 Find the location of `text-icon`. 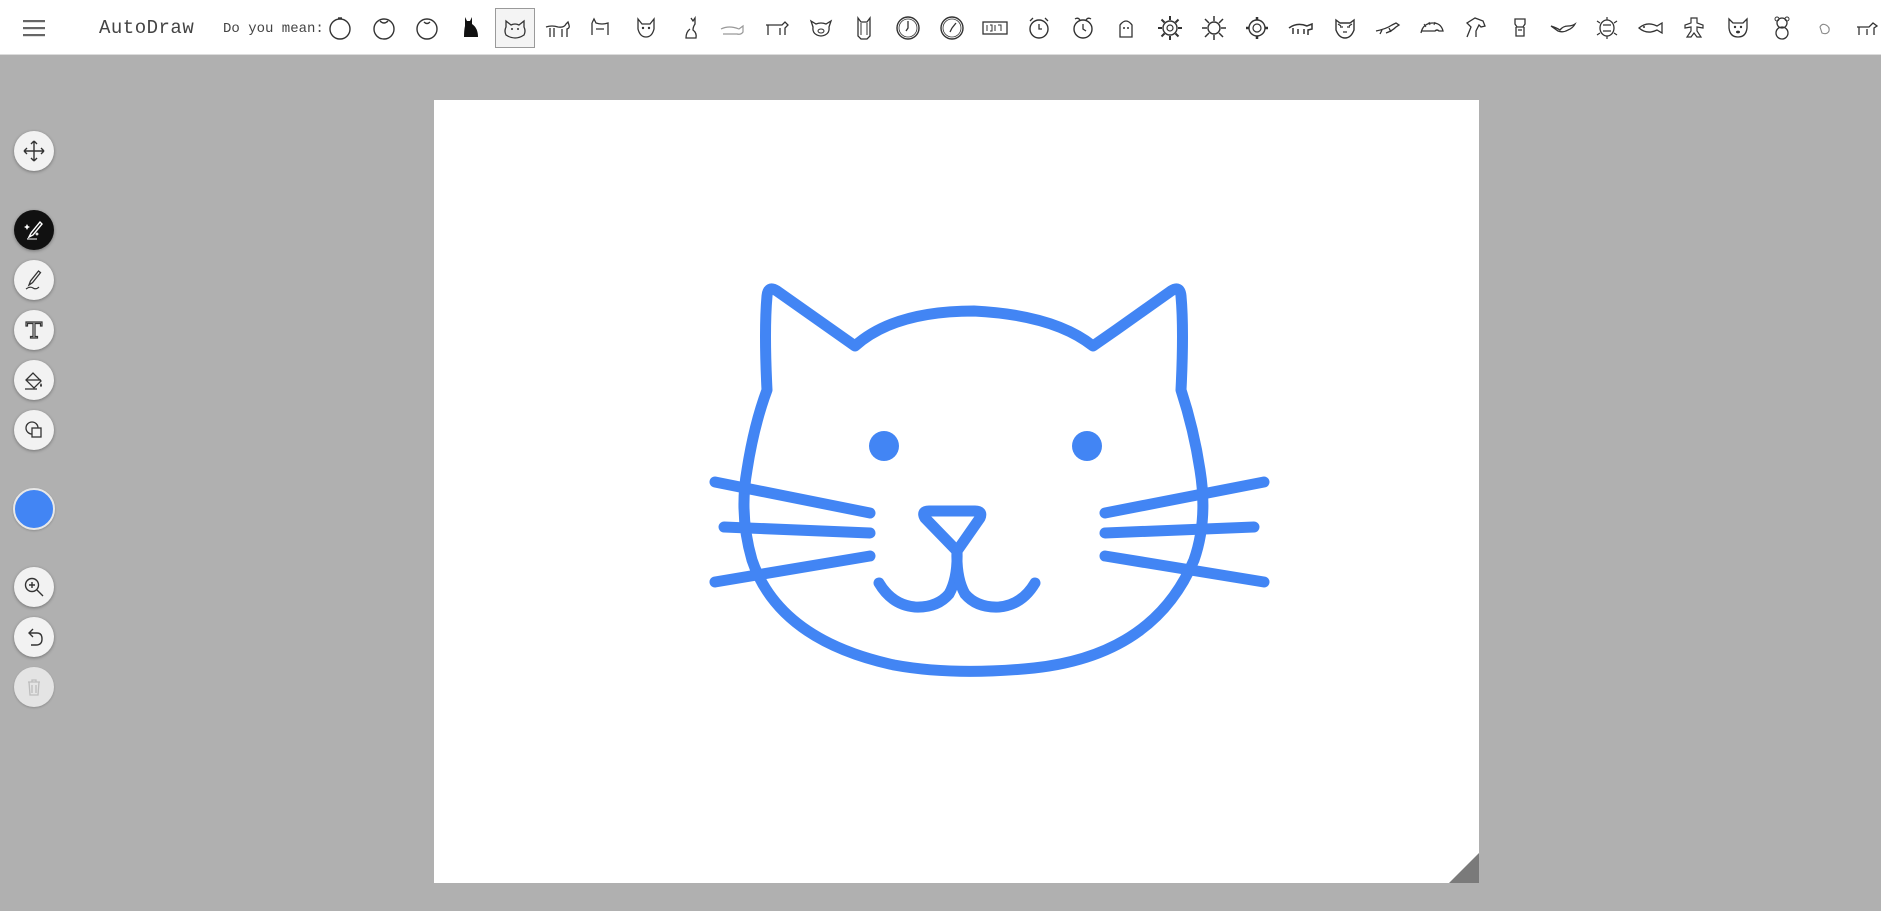

text-icon is located at coordinates (34, 330).